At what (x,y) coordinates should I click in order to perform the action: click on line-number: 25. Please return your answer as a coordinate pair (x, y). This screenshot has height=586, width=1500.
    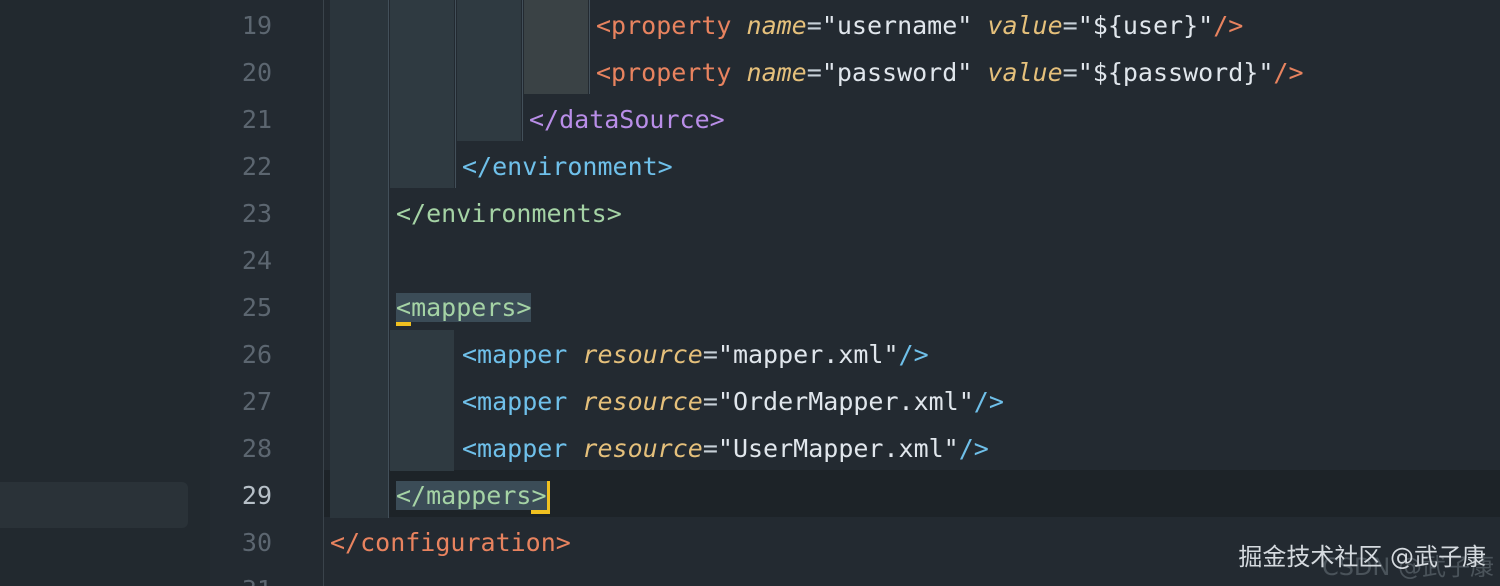
    Looking at the image, I should click on (256, 307).